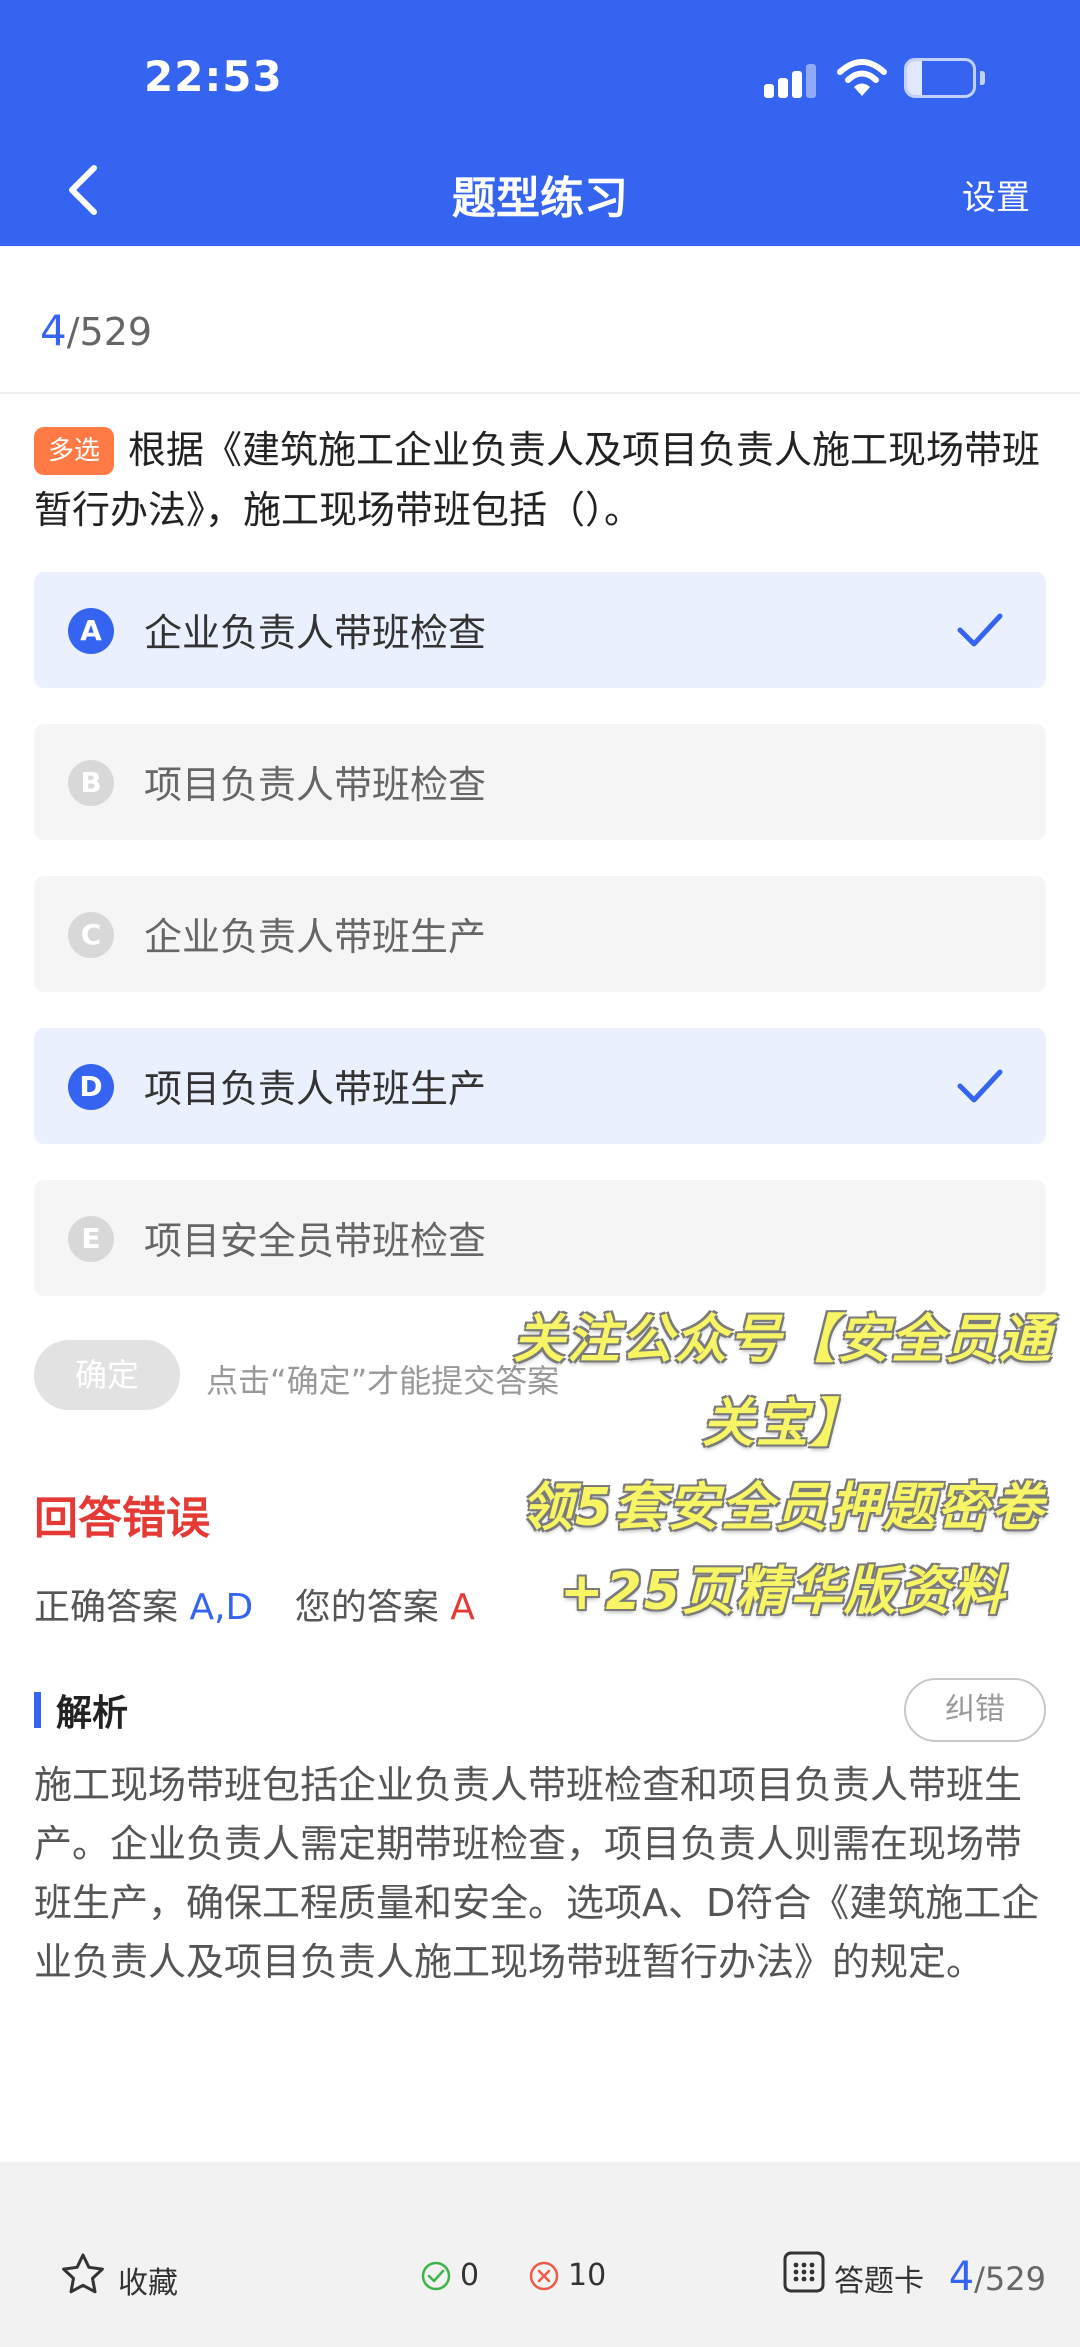  I want to click on section-accent-bar, so click(37, 1710).